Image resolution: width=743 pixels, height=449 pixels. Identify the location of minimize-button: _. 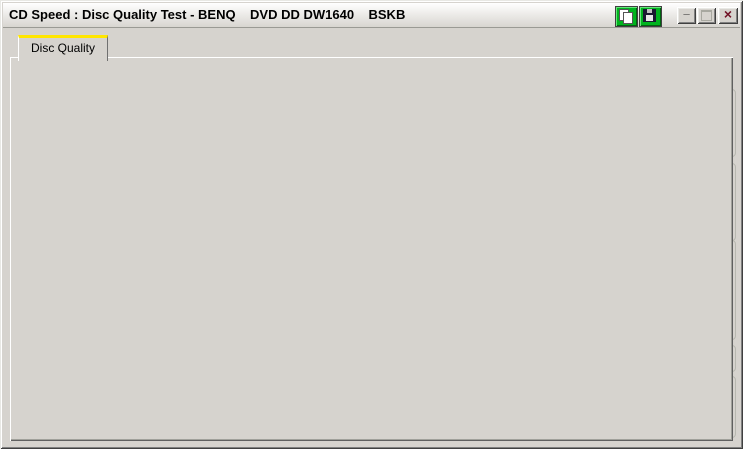
(686, 14).